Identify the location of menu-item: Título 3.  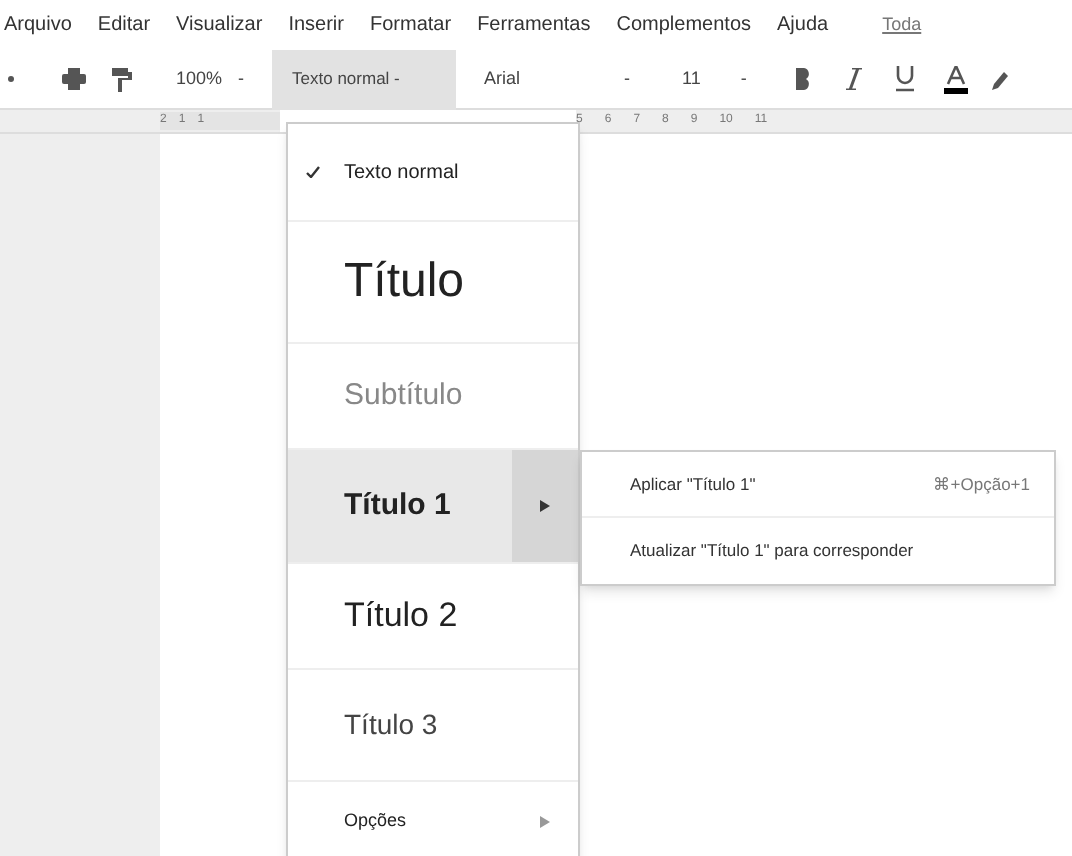
(433, 726).